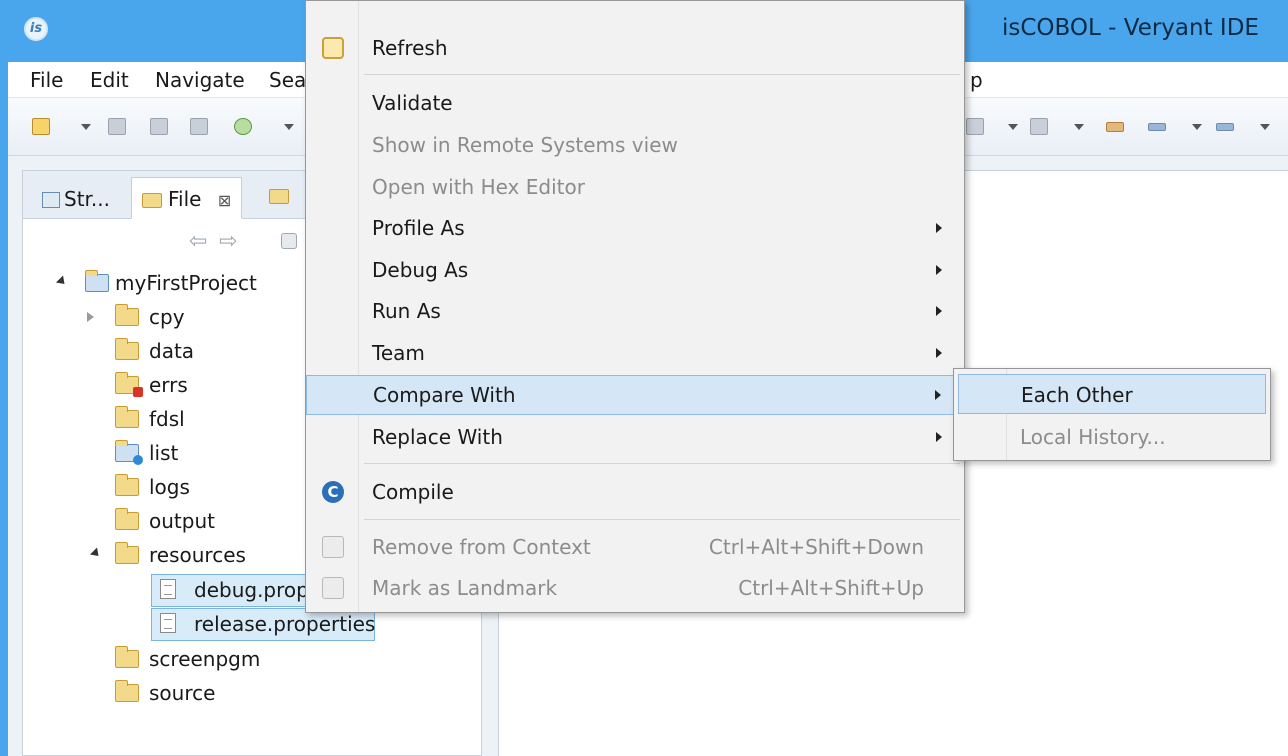  I want to click on window-title: isCOBOL - Veryant IDE, so click(1130, 28).